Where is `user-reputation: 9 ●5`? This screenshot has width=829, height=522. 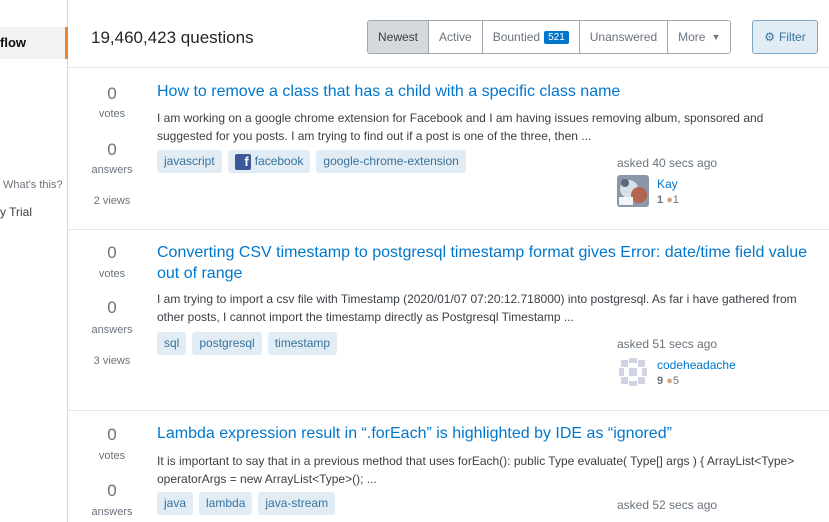 user-reputation: 9 ●5 is located at coordinates (668, 381).